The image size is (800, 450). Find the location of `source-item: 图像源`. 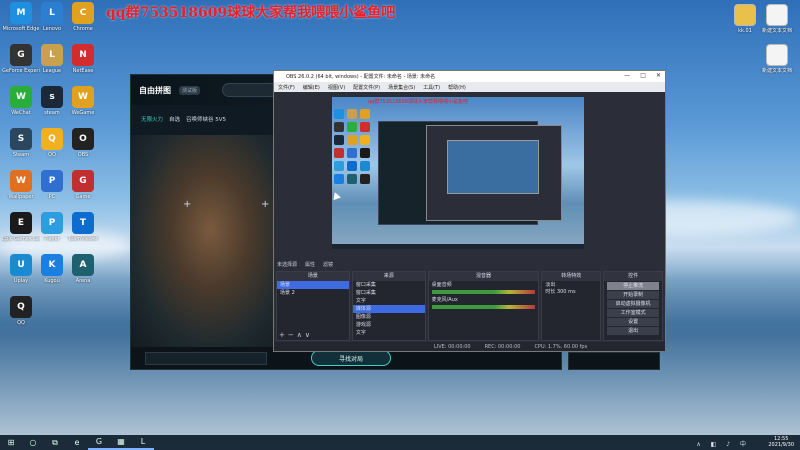

source-item: 图像源 is located at coordinates (389, 317).